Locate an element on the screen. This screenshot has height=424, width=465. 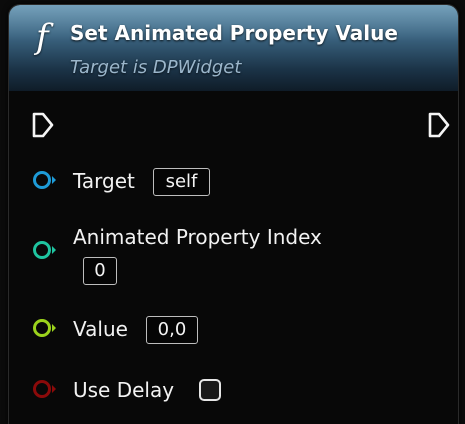
use-delay-label: Use Delay is located at coordinates (124, 390).